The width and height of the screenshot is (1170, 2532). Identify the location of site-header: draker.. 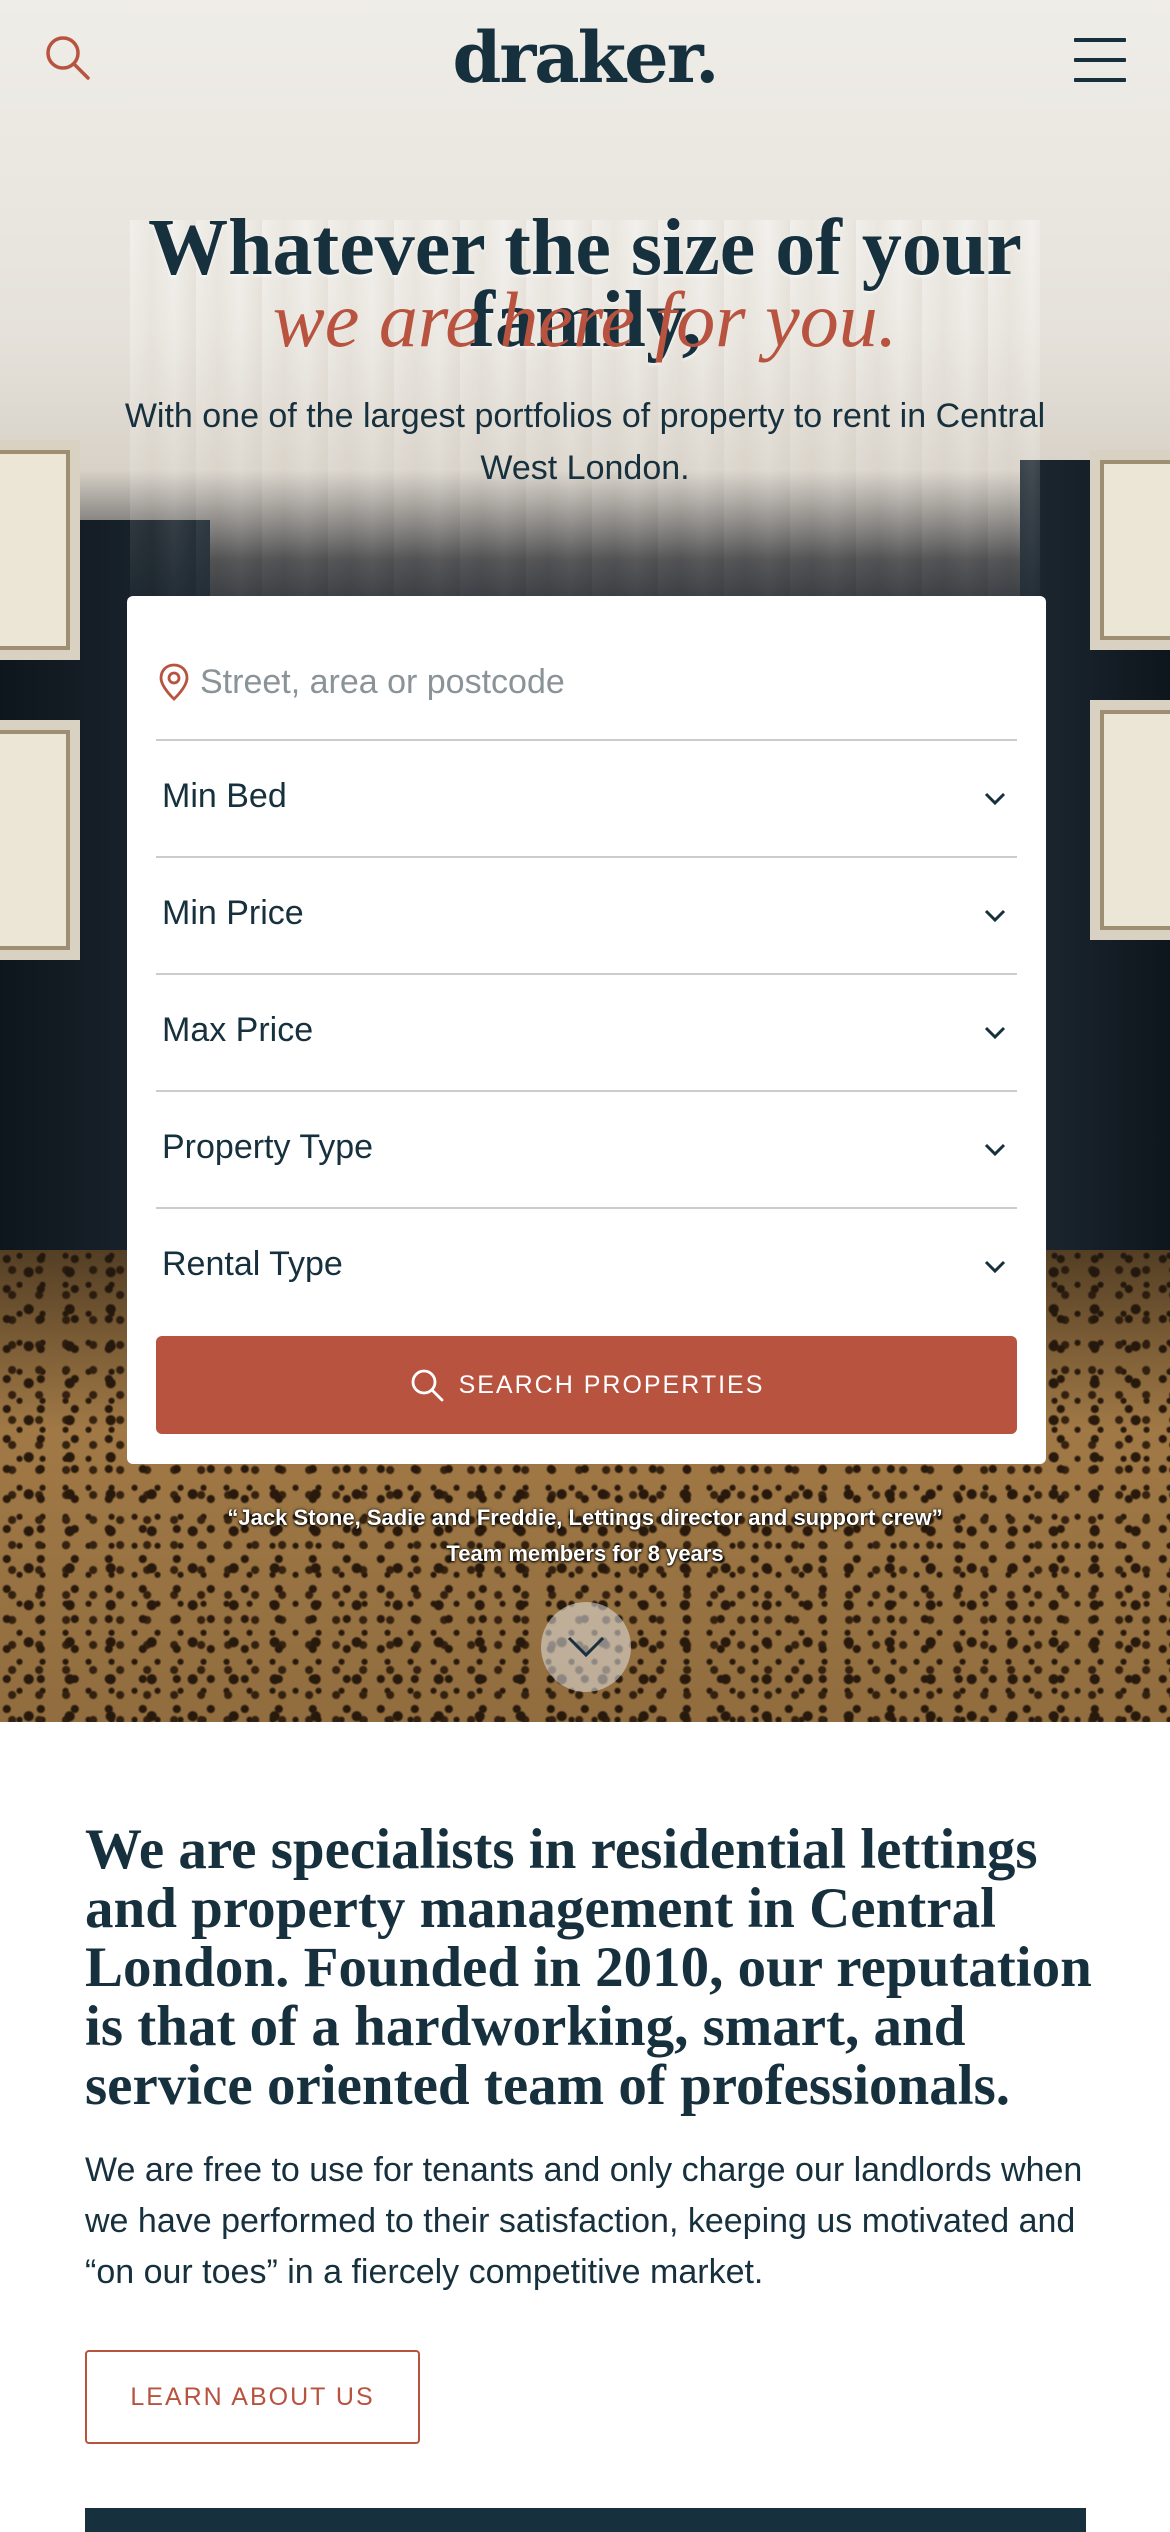
(585, 60).